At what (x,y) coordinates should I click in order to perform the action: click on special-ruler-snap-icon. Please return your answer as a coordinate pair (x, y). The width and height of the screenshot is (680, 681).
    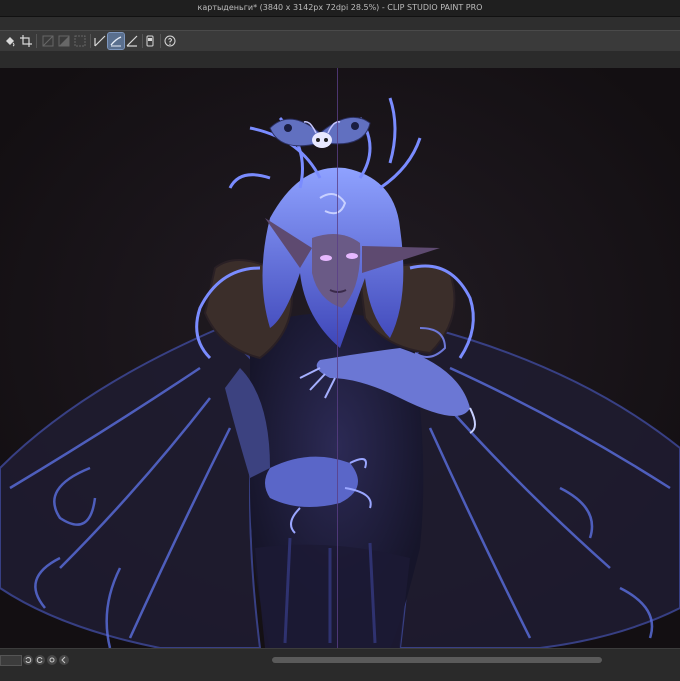
    Looking at the image, I should click on (116, 41).